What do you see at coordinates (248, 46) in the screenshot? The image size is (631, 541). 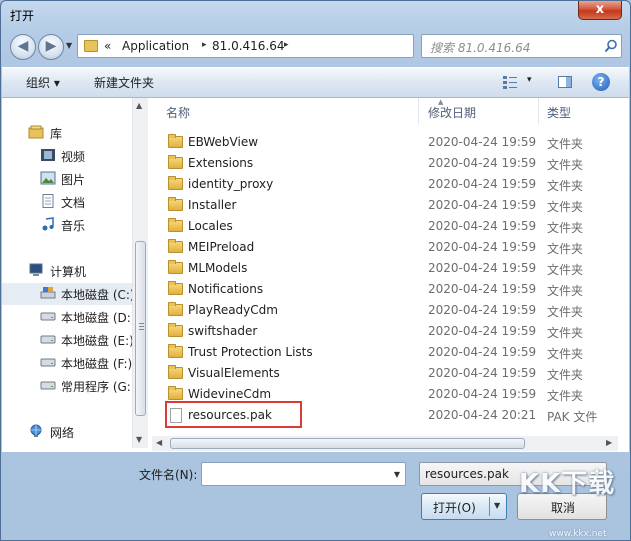 I see `breadcrumb-version: 81.0.416.64` at bounding box center [248, 46].